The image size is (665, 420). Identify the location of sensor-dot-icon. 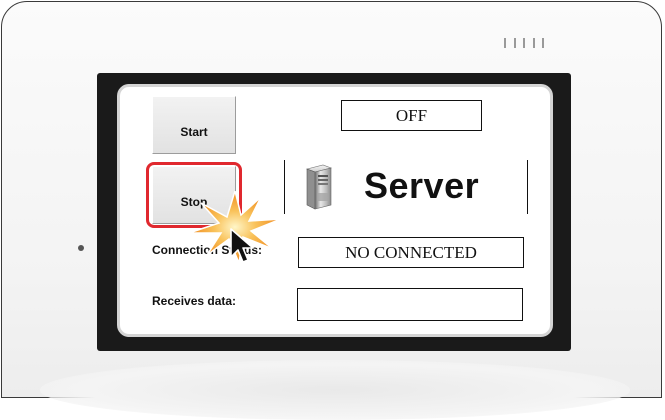
(81, 248).